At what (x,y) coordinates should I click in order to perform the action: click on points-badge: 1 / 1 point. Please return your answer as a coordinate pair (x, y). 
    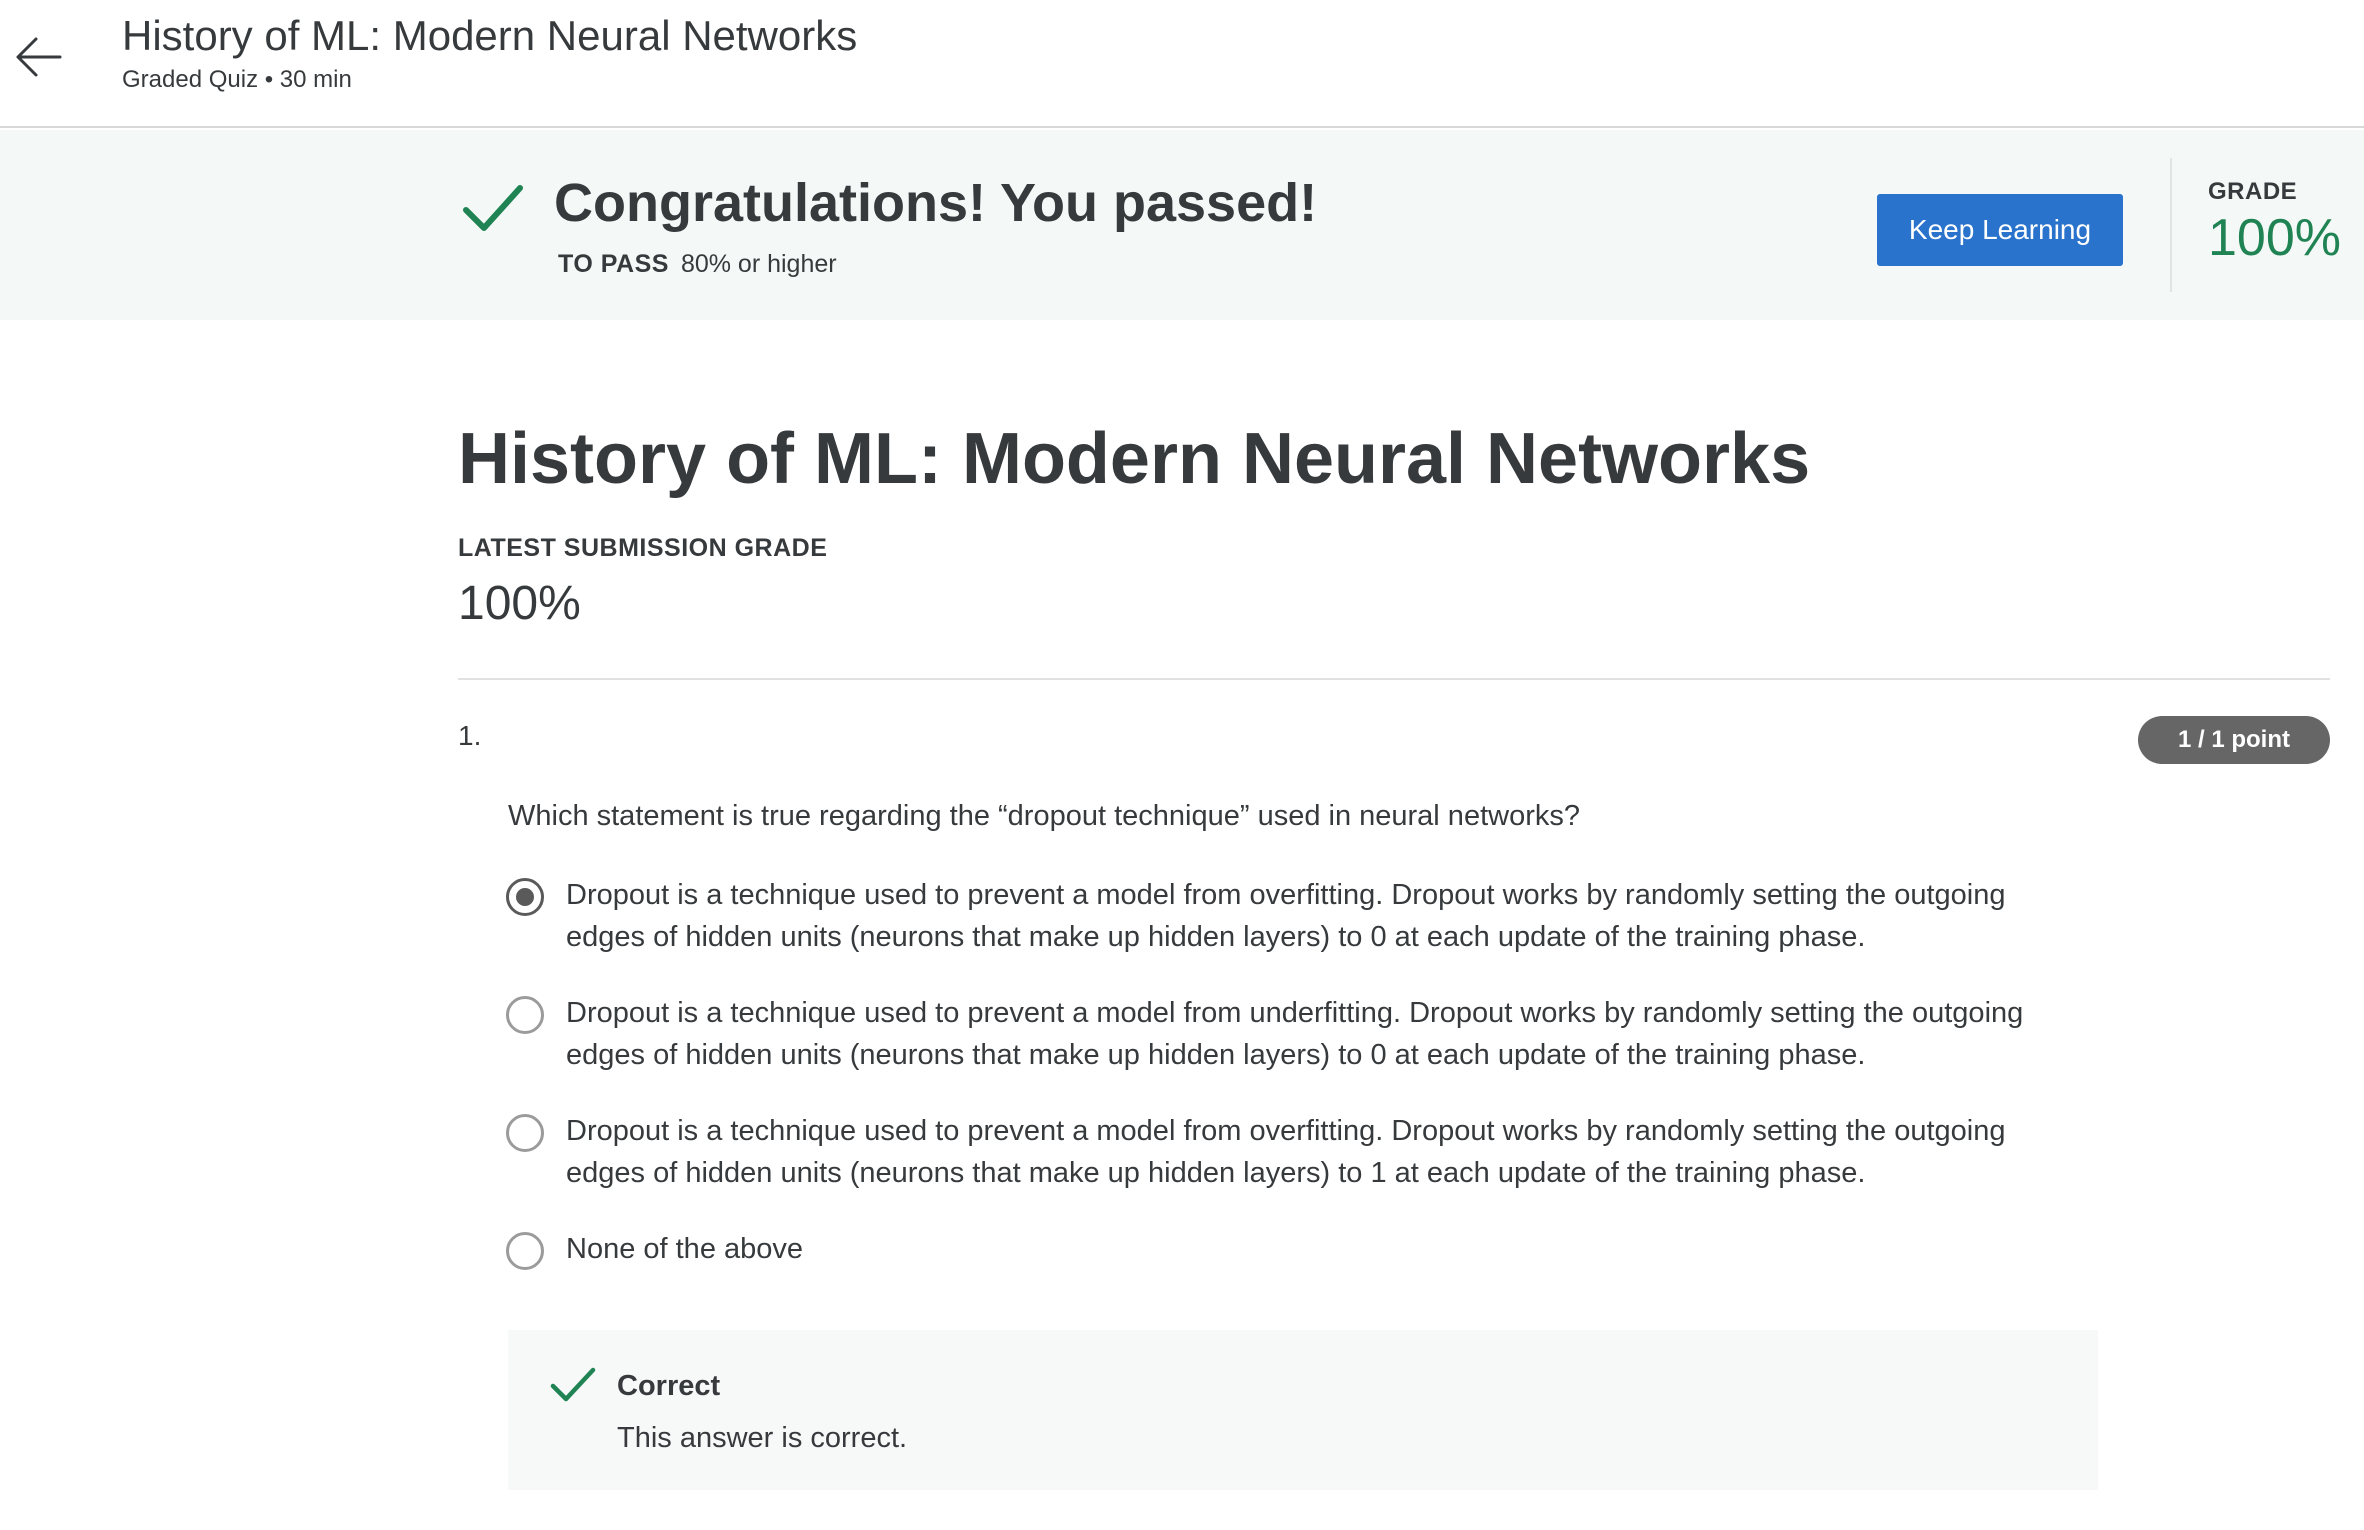
    Looking at the image, I should click on (2234, 740).